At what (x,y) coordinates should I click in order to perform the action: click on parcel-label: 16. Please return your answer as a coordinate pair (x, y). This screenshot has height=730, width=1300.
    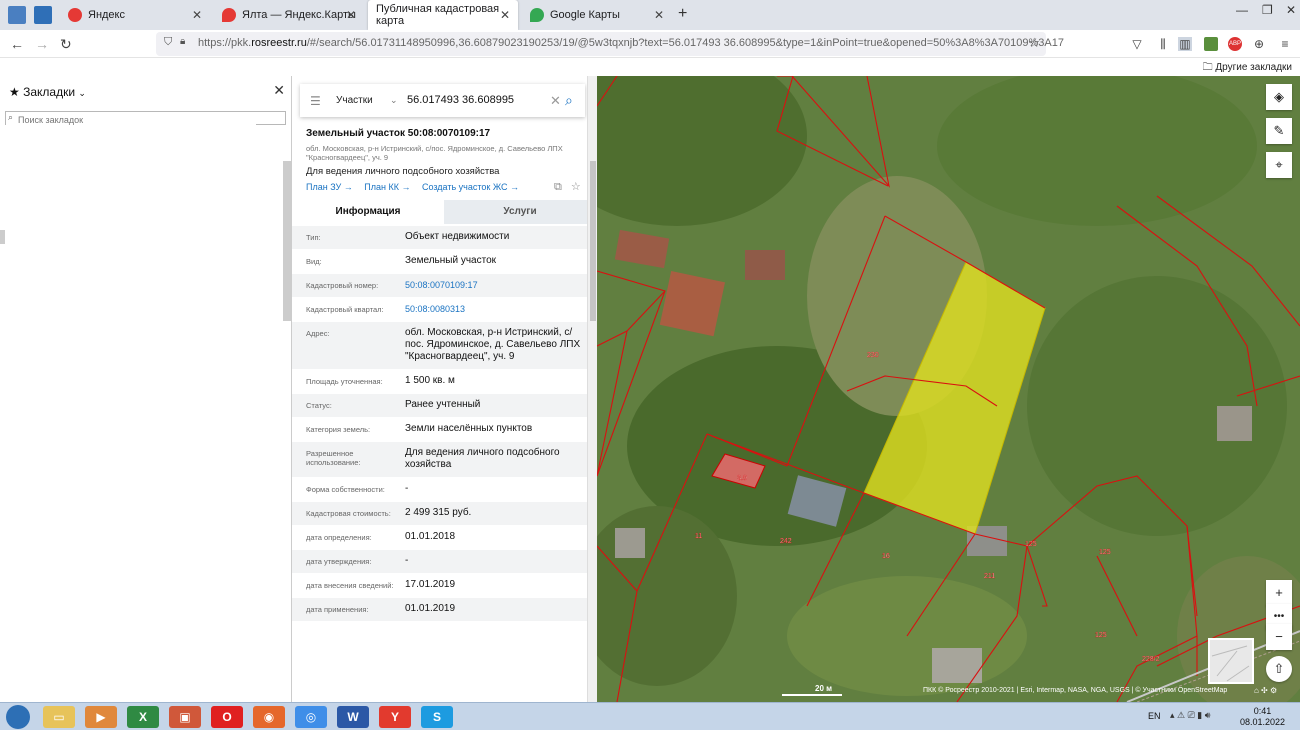
    Looking at the image, I should click on (886, 556).